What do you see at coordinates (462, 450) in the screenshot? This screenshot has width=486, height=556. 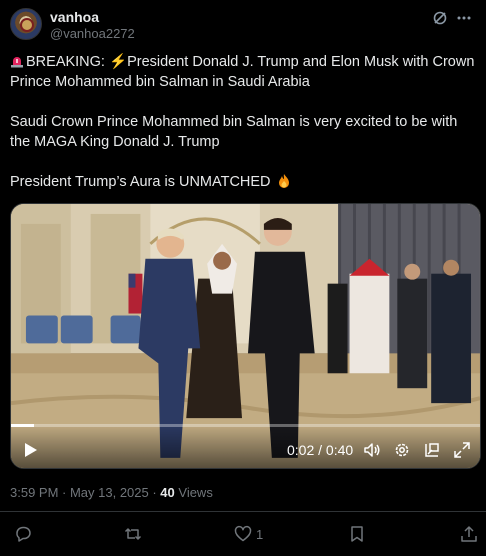 I see `fullscreen-icon` at bounding box center [462, 450].